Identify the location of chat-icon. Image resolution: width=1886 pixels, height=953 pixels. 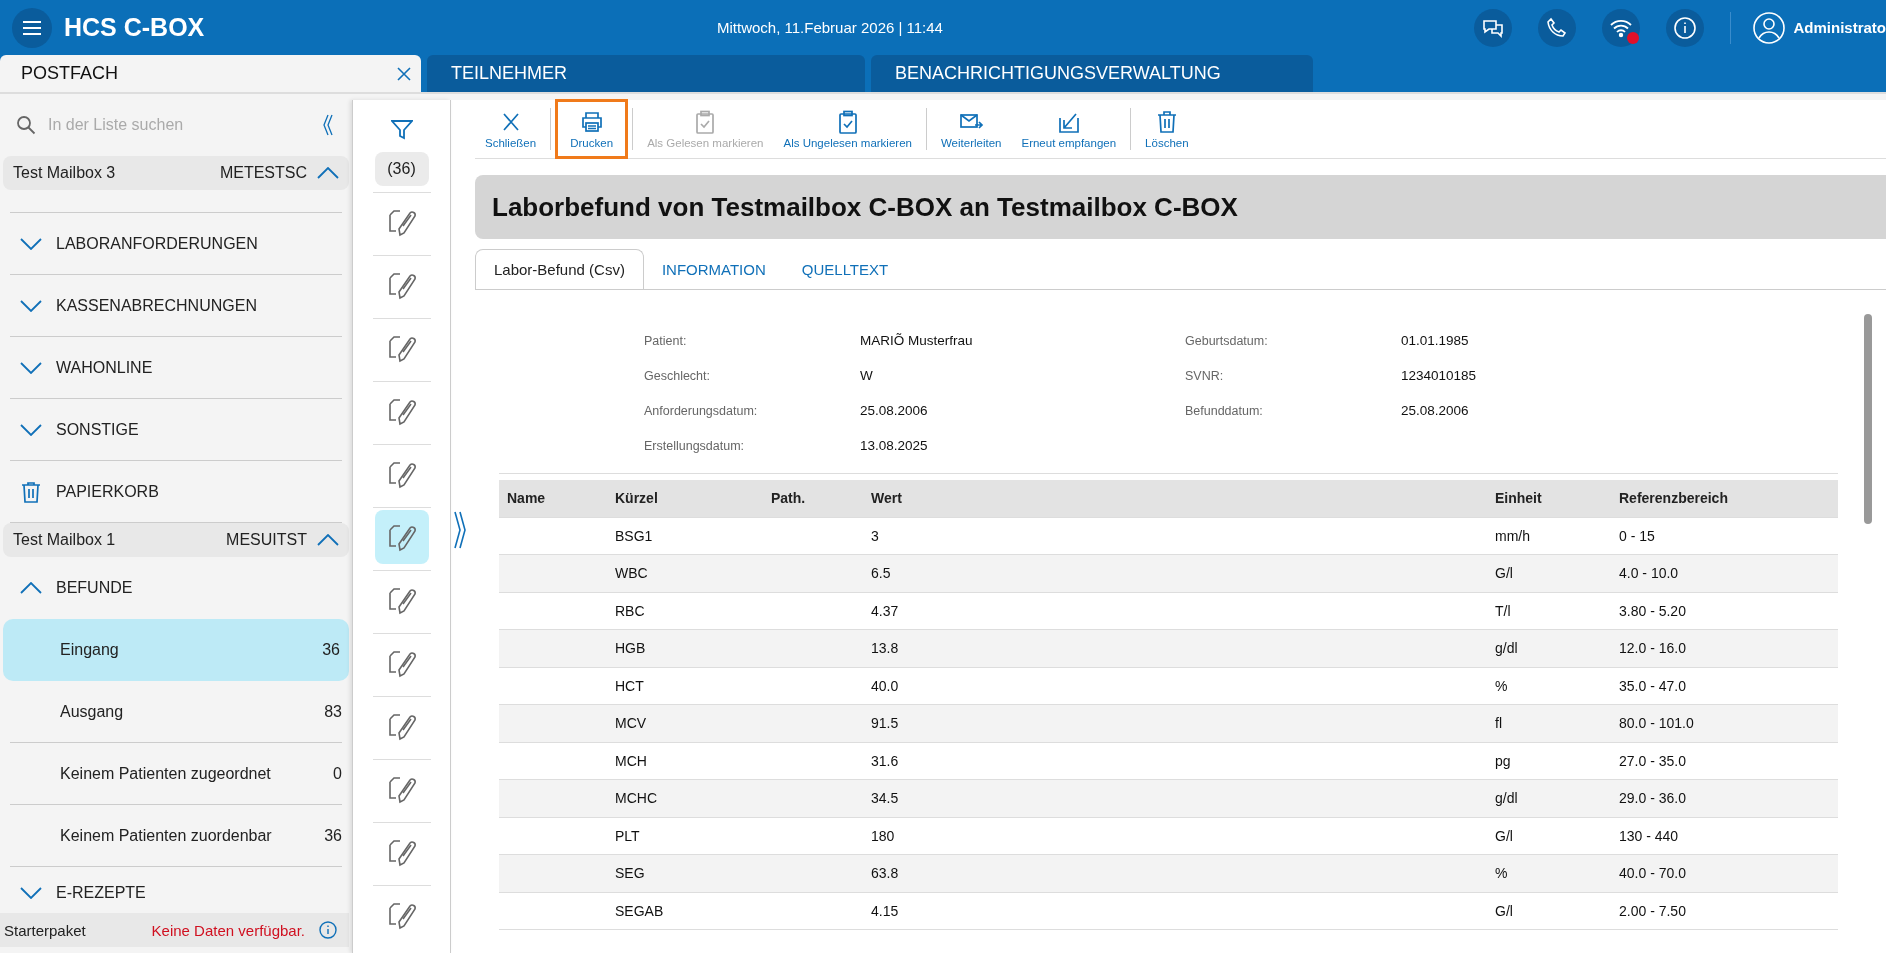
(1493, 27).